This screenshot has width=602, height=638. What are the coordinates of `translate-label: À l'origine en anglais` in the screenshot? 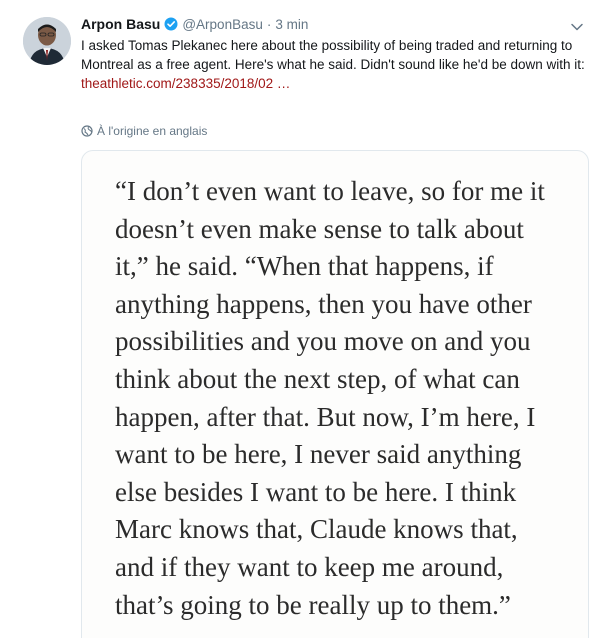 It's located at (152, 131).